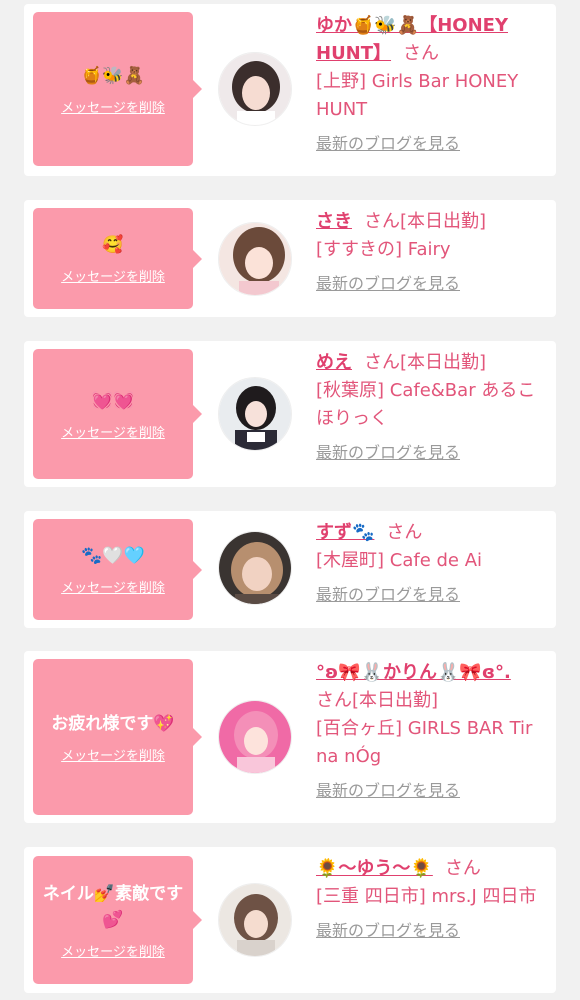 The image size is (580, 1000). I want to click on message-bubble: 💓💓 メッセージを削除, so click(117, 414).